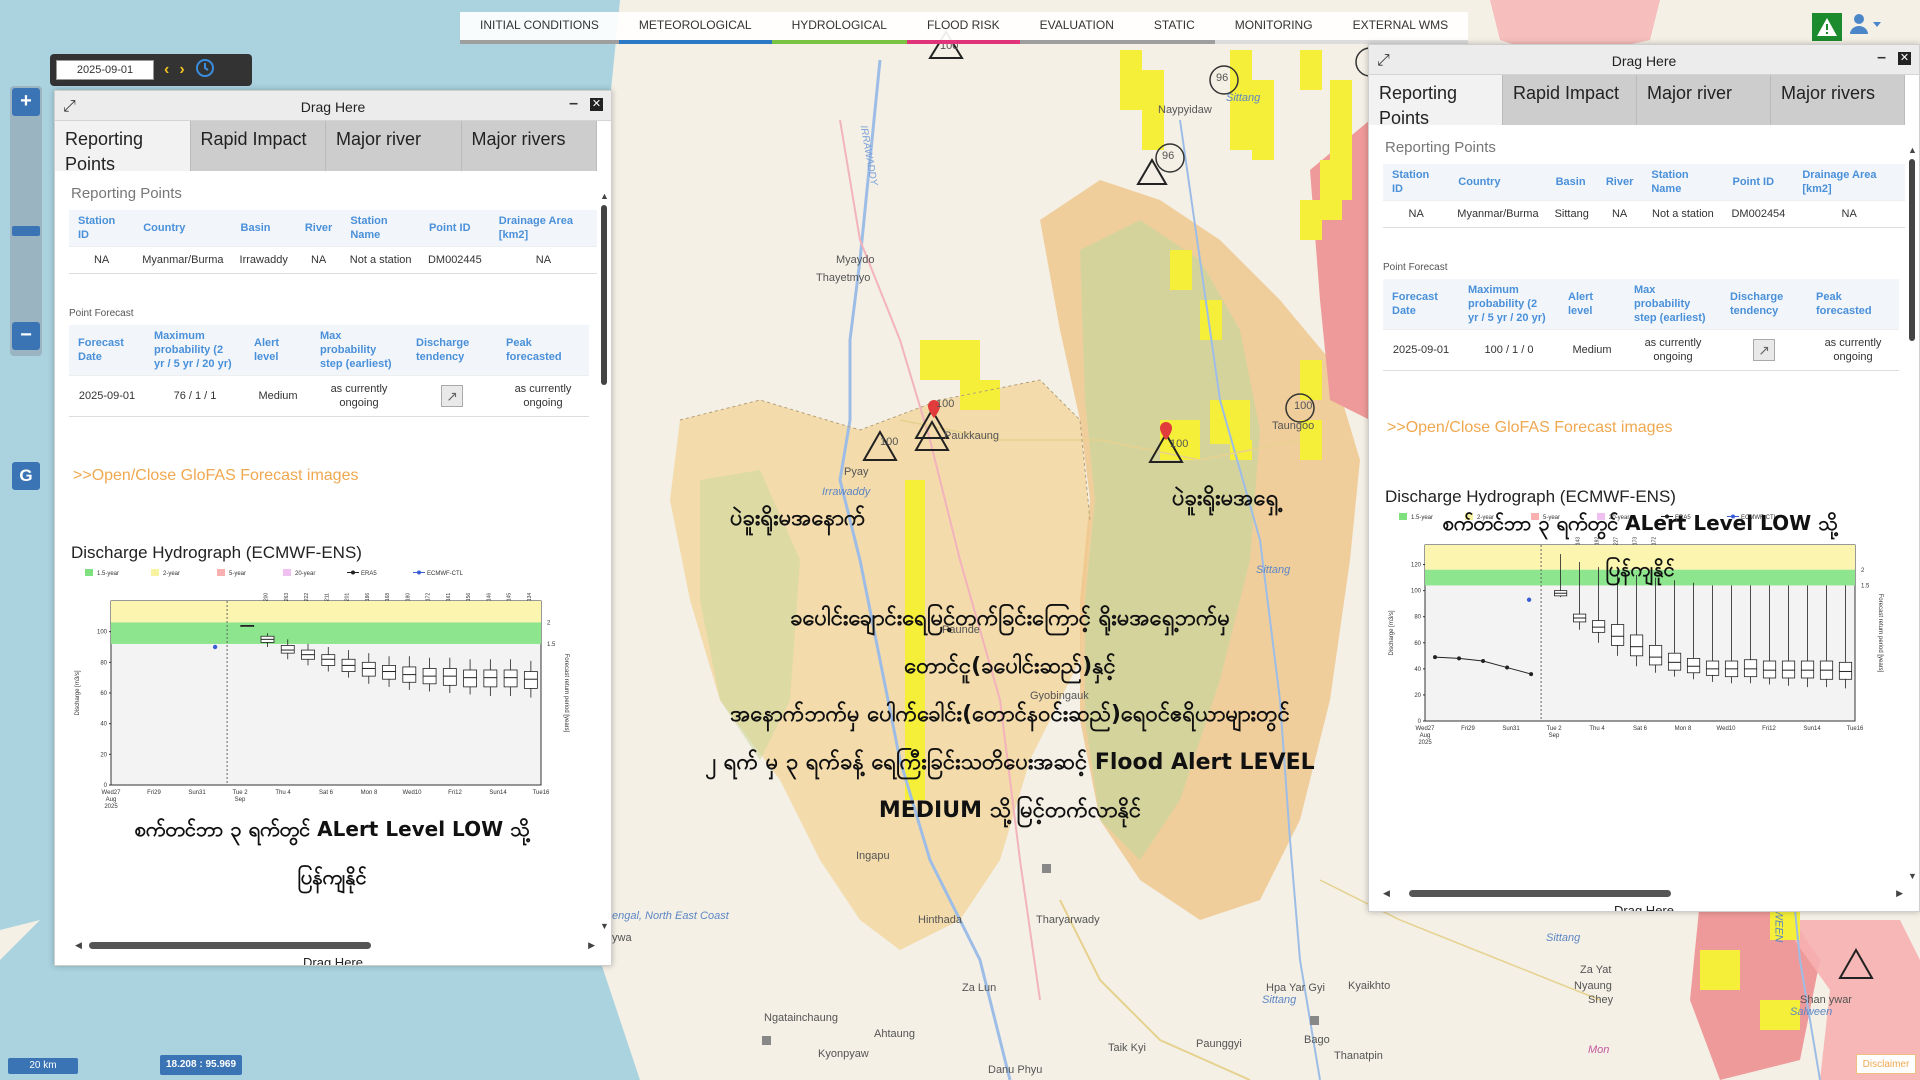 The image size is (1920, 1080). Describe the element at coordinates (26, 336) in the screenshot. I see `zoom-out-button: −` at that location.